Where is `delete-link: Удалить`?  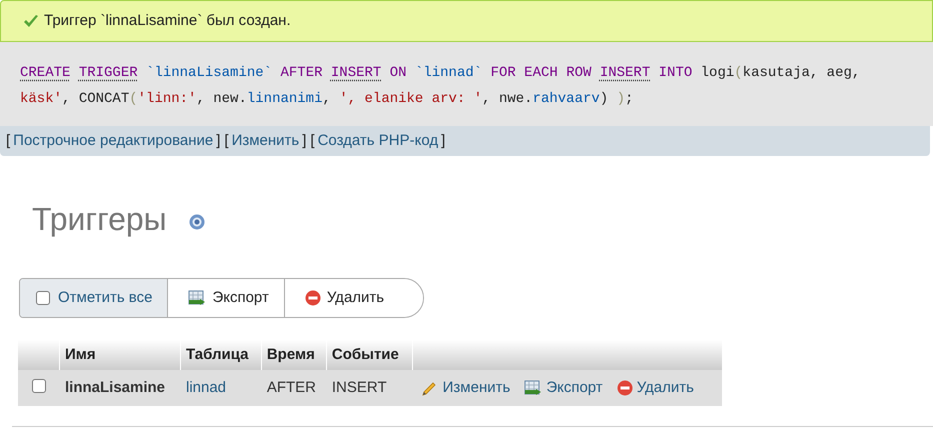 delete-link: Удалить is located at coordinates (655, 388).